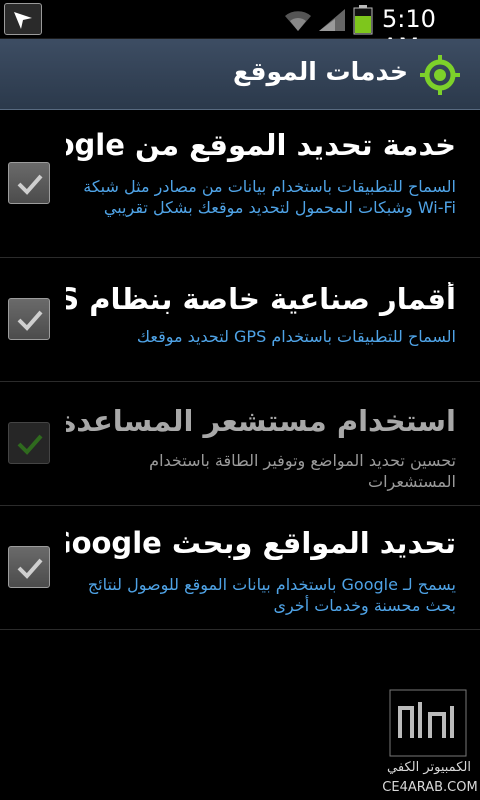  Describe the element at coordinates (428, 723) in the screenshot. I see `watermark-logo` at that location.